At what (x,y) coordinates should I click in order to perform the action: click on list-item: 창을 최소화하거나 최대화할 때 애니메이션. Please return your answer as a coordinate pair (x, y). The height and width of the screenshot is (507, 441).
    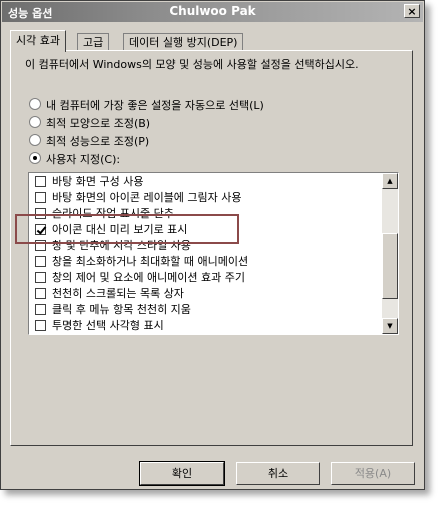
    Looking at the image, I should click on (141, 262).